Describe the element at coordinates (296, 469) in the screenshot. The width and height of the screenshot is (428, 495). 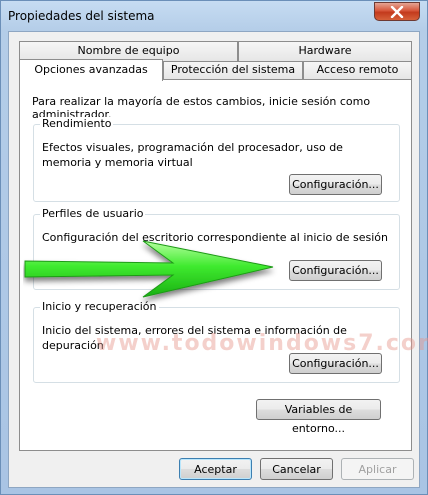
I see `cancel-button: Cancelar` at that location.